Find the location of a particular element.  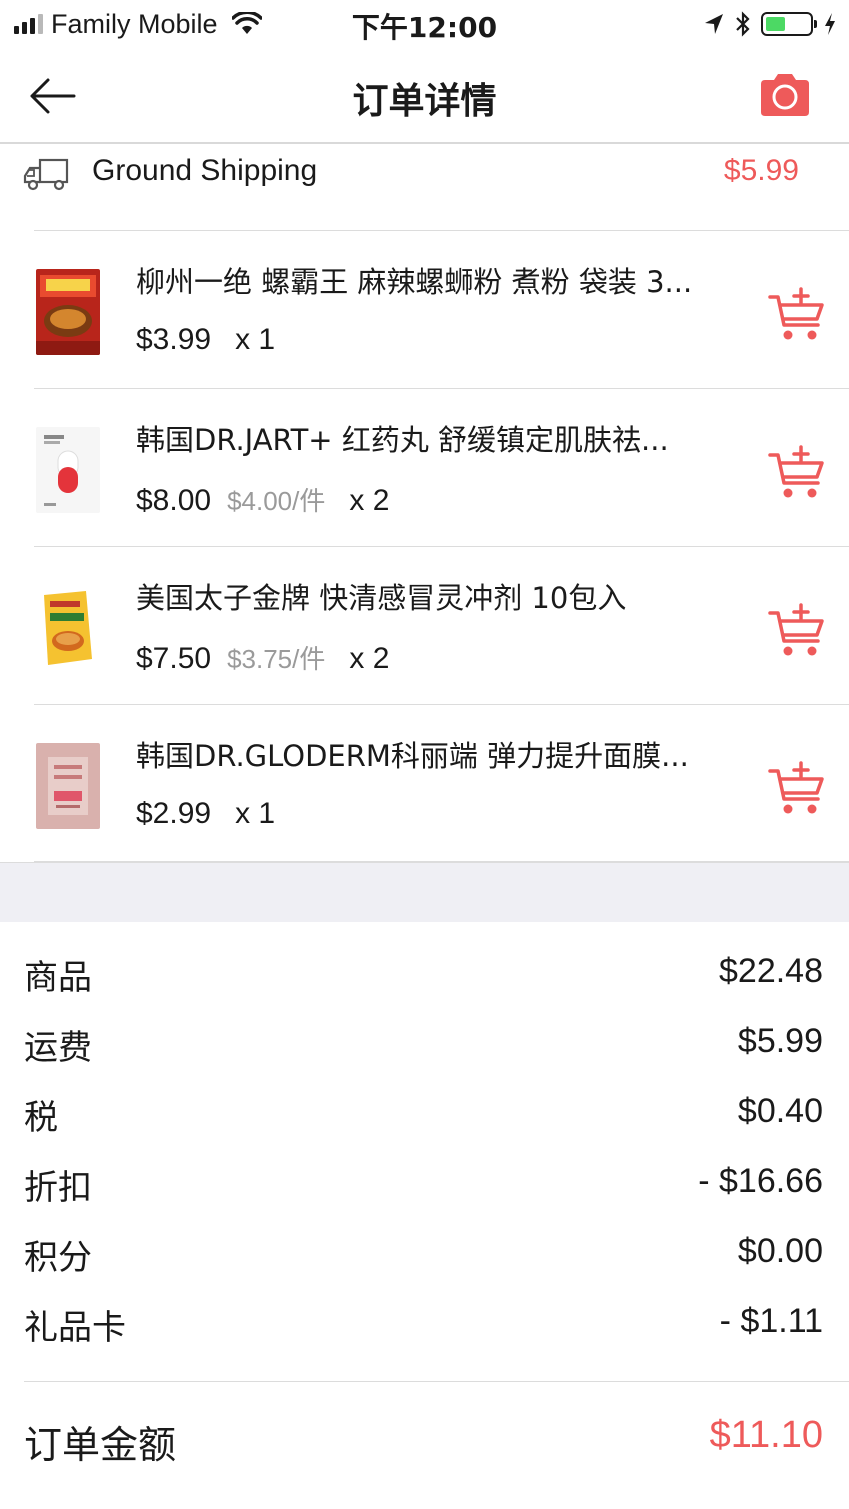

product-unit-price: $3.75/件 is located at coordinates (276, 659).